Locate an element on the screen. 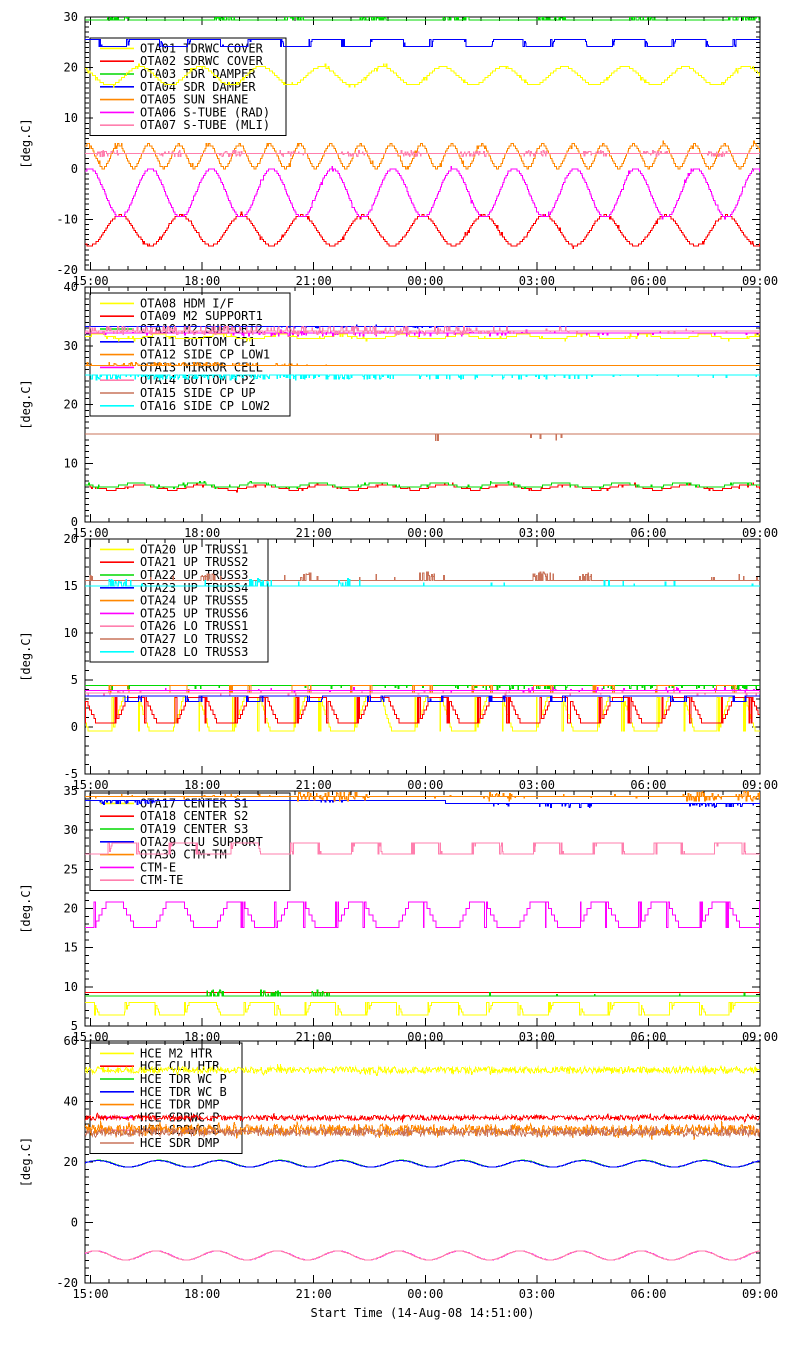 Image resolution: width=800 pixels, height=1350 pixels. y-tick-label: -10 is located at coordinates (67, 219).